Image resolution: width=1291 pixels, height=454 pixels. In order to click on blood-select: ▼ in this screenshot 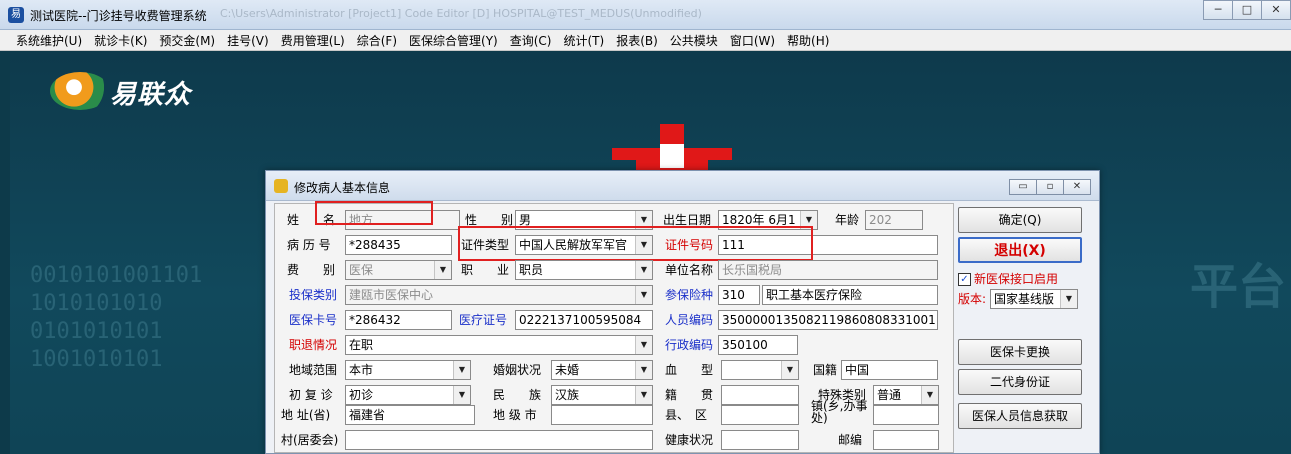, I will do `click(760, 370)`.